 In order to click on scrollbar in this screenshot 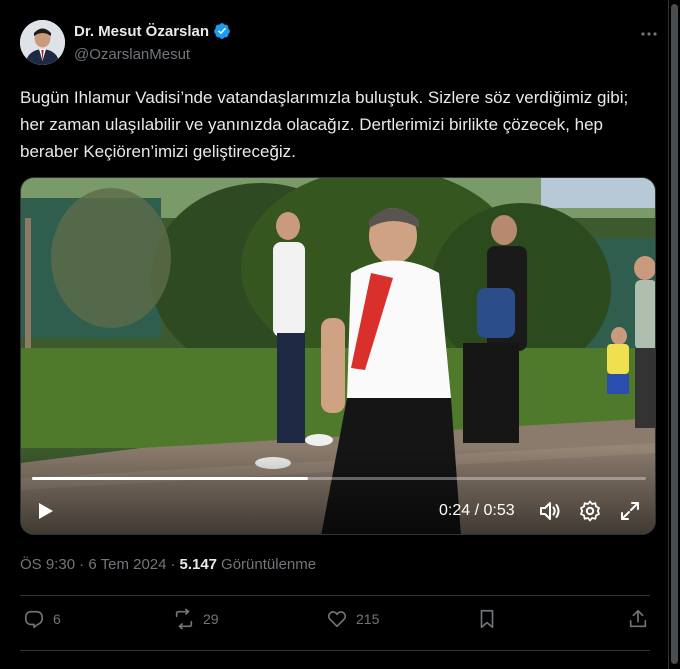, I will do `click(674, 334)`.